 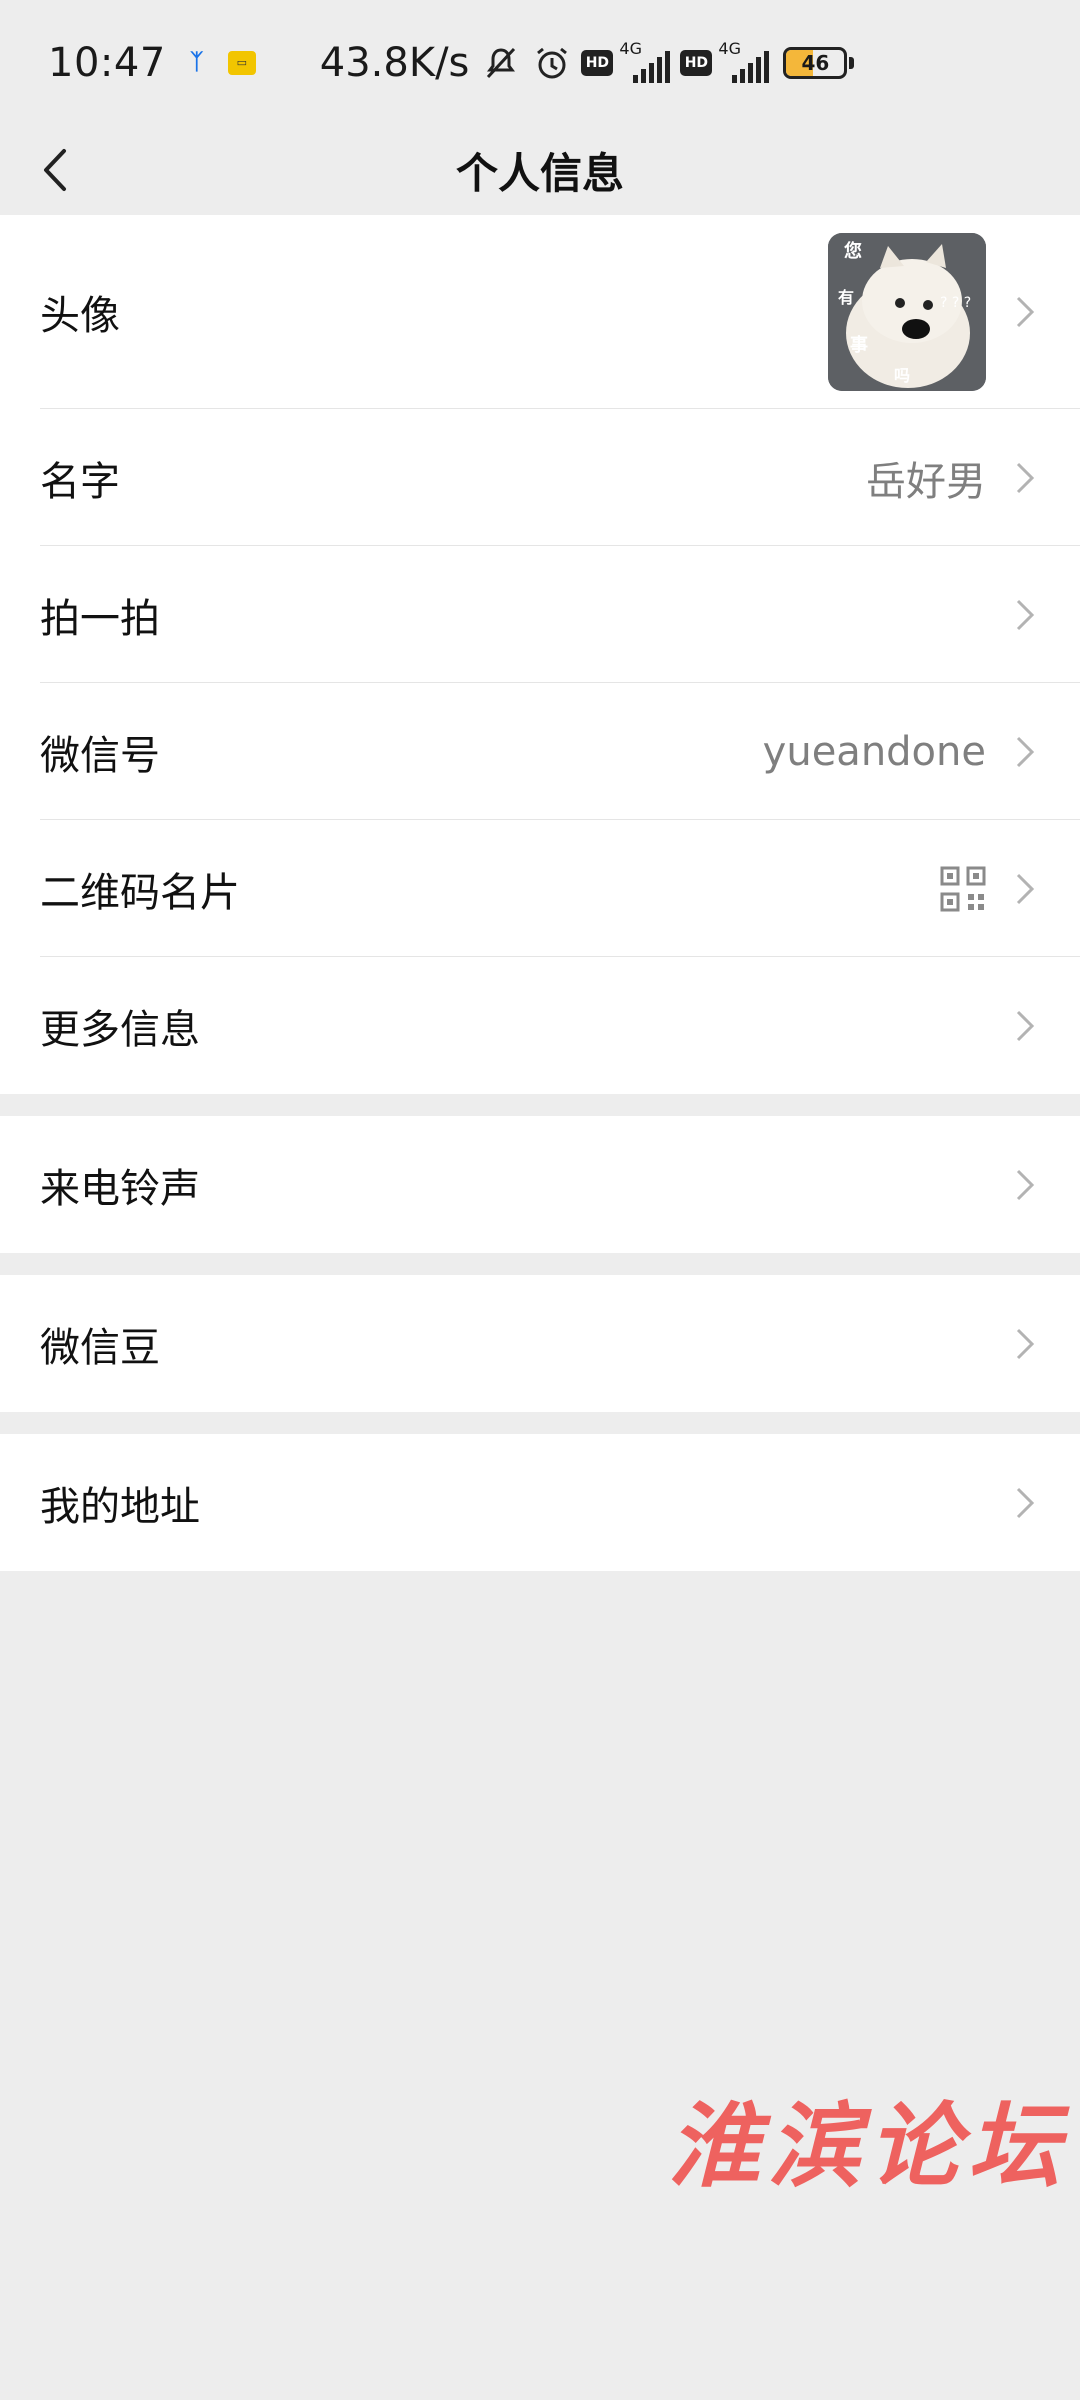 What do you see at coordinates (100, 755) in the screenshot?
I see `row-label: 微信号` at bounding box center [100, 755].